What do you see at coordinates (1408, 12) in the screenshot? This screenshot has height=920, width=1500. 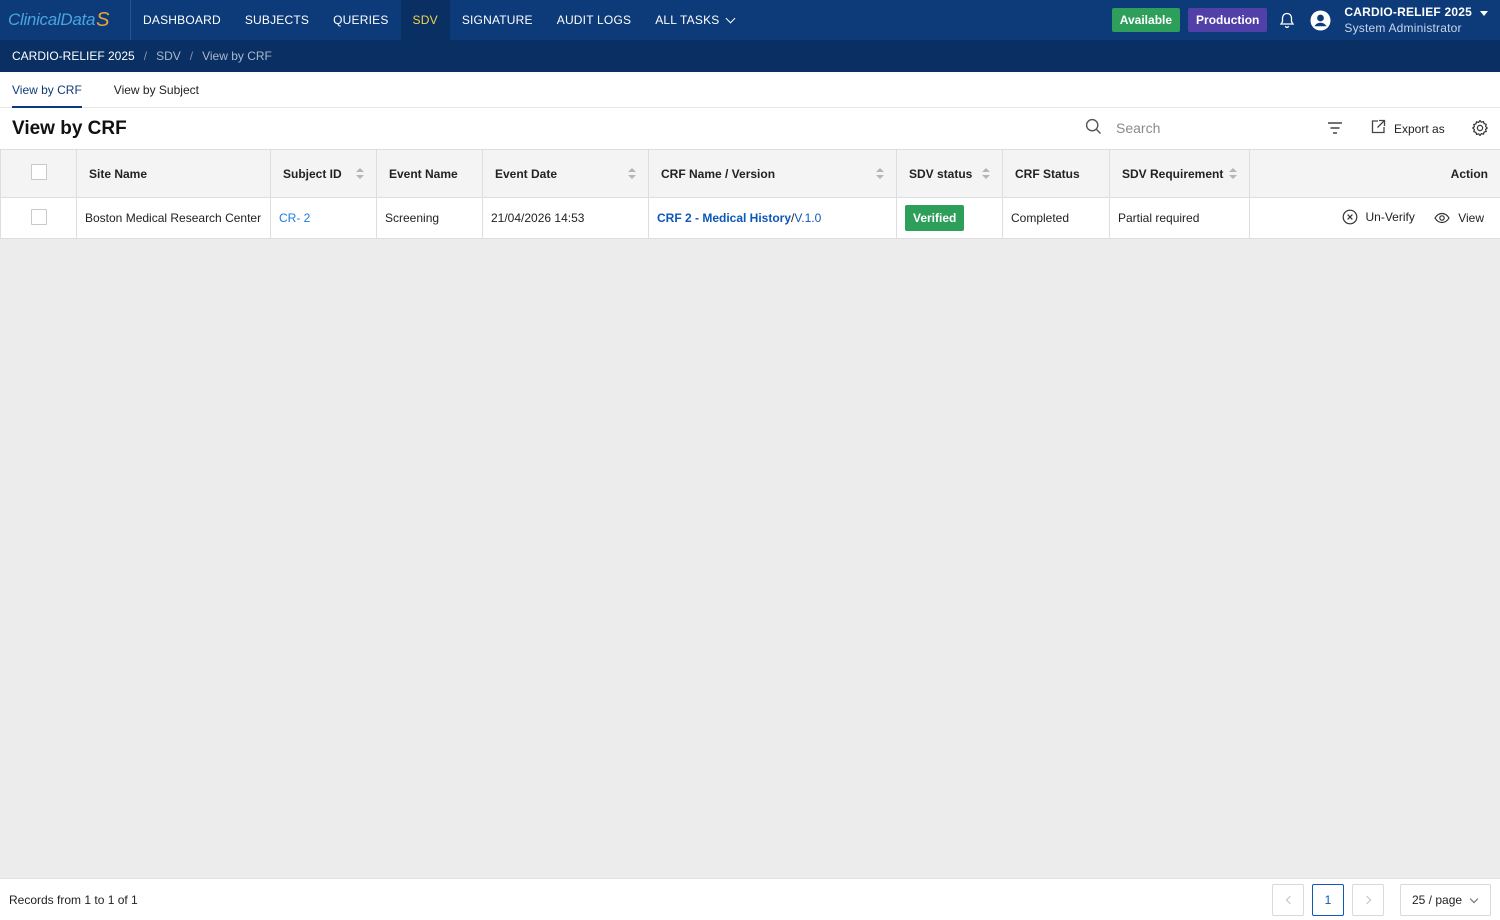 I see `study-name: CARDIO-RELIEF 2025` at bounding box center [1408, 12].